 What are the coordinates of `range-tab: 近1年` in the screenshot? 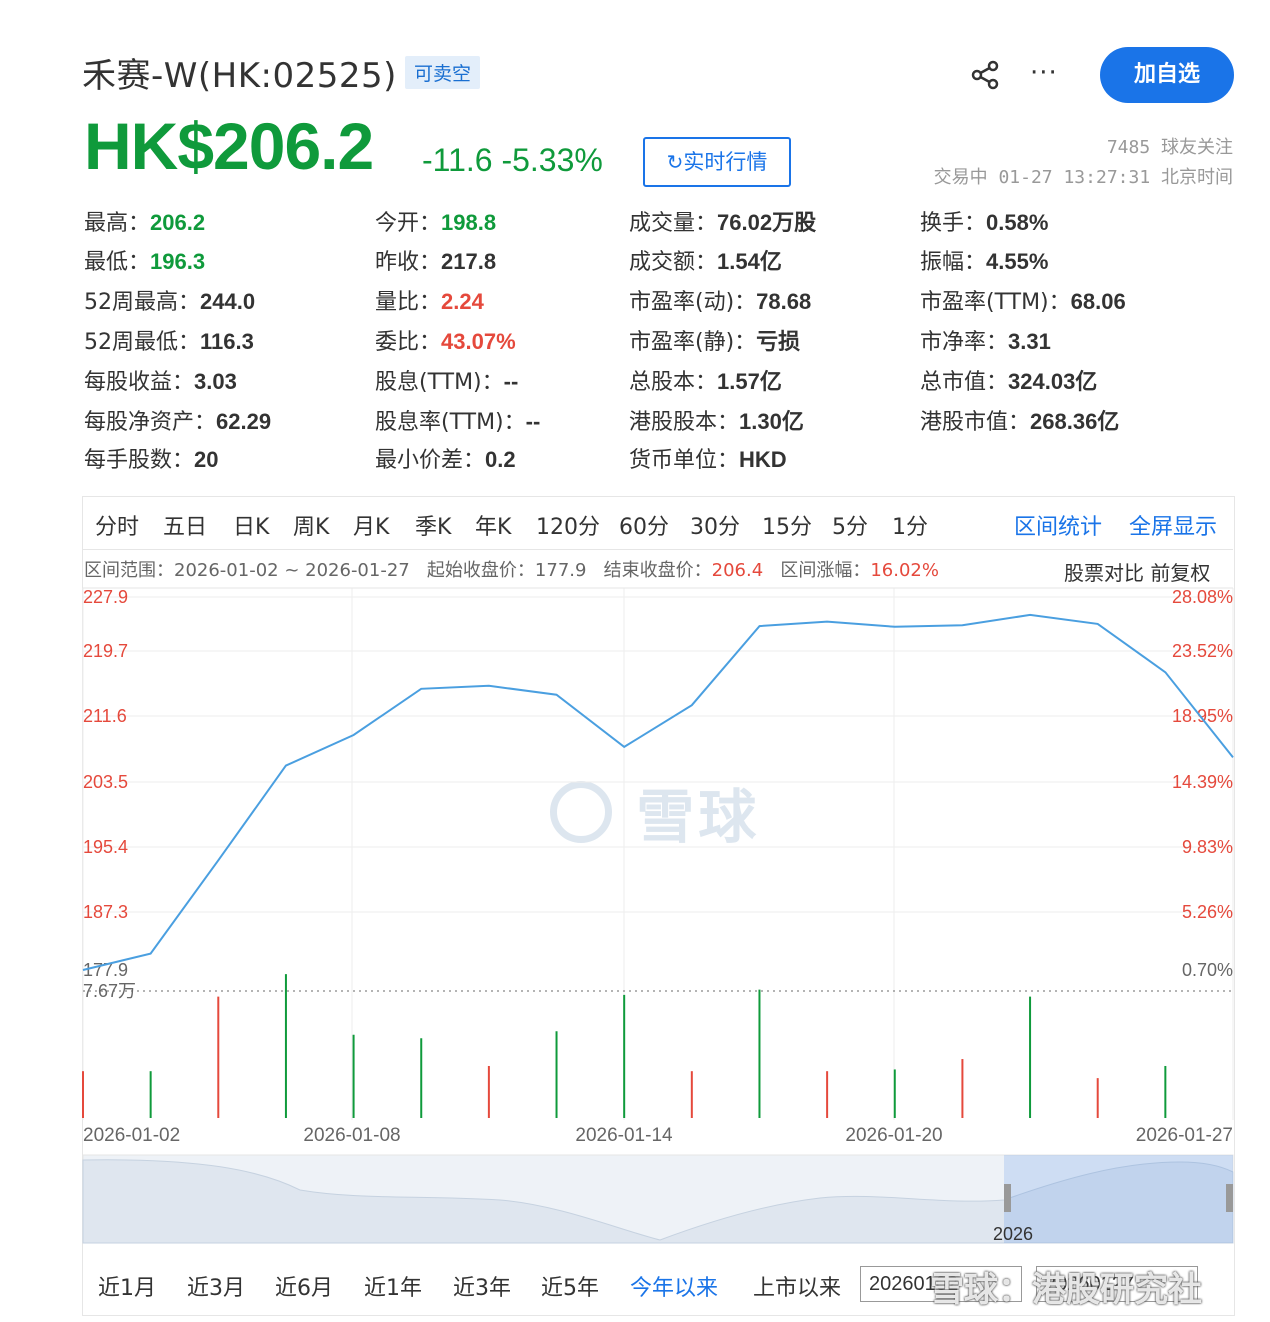 It's located at (393, 1286).